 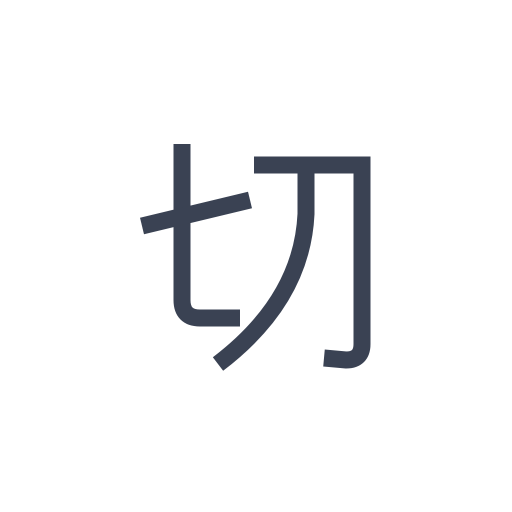 I want to click on glyph-stroke-left-rise, so click(x=196, y=213).